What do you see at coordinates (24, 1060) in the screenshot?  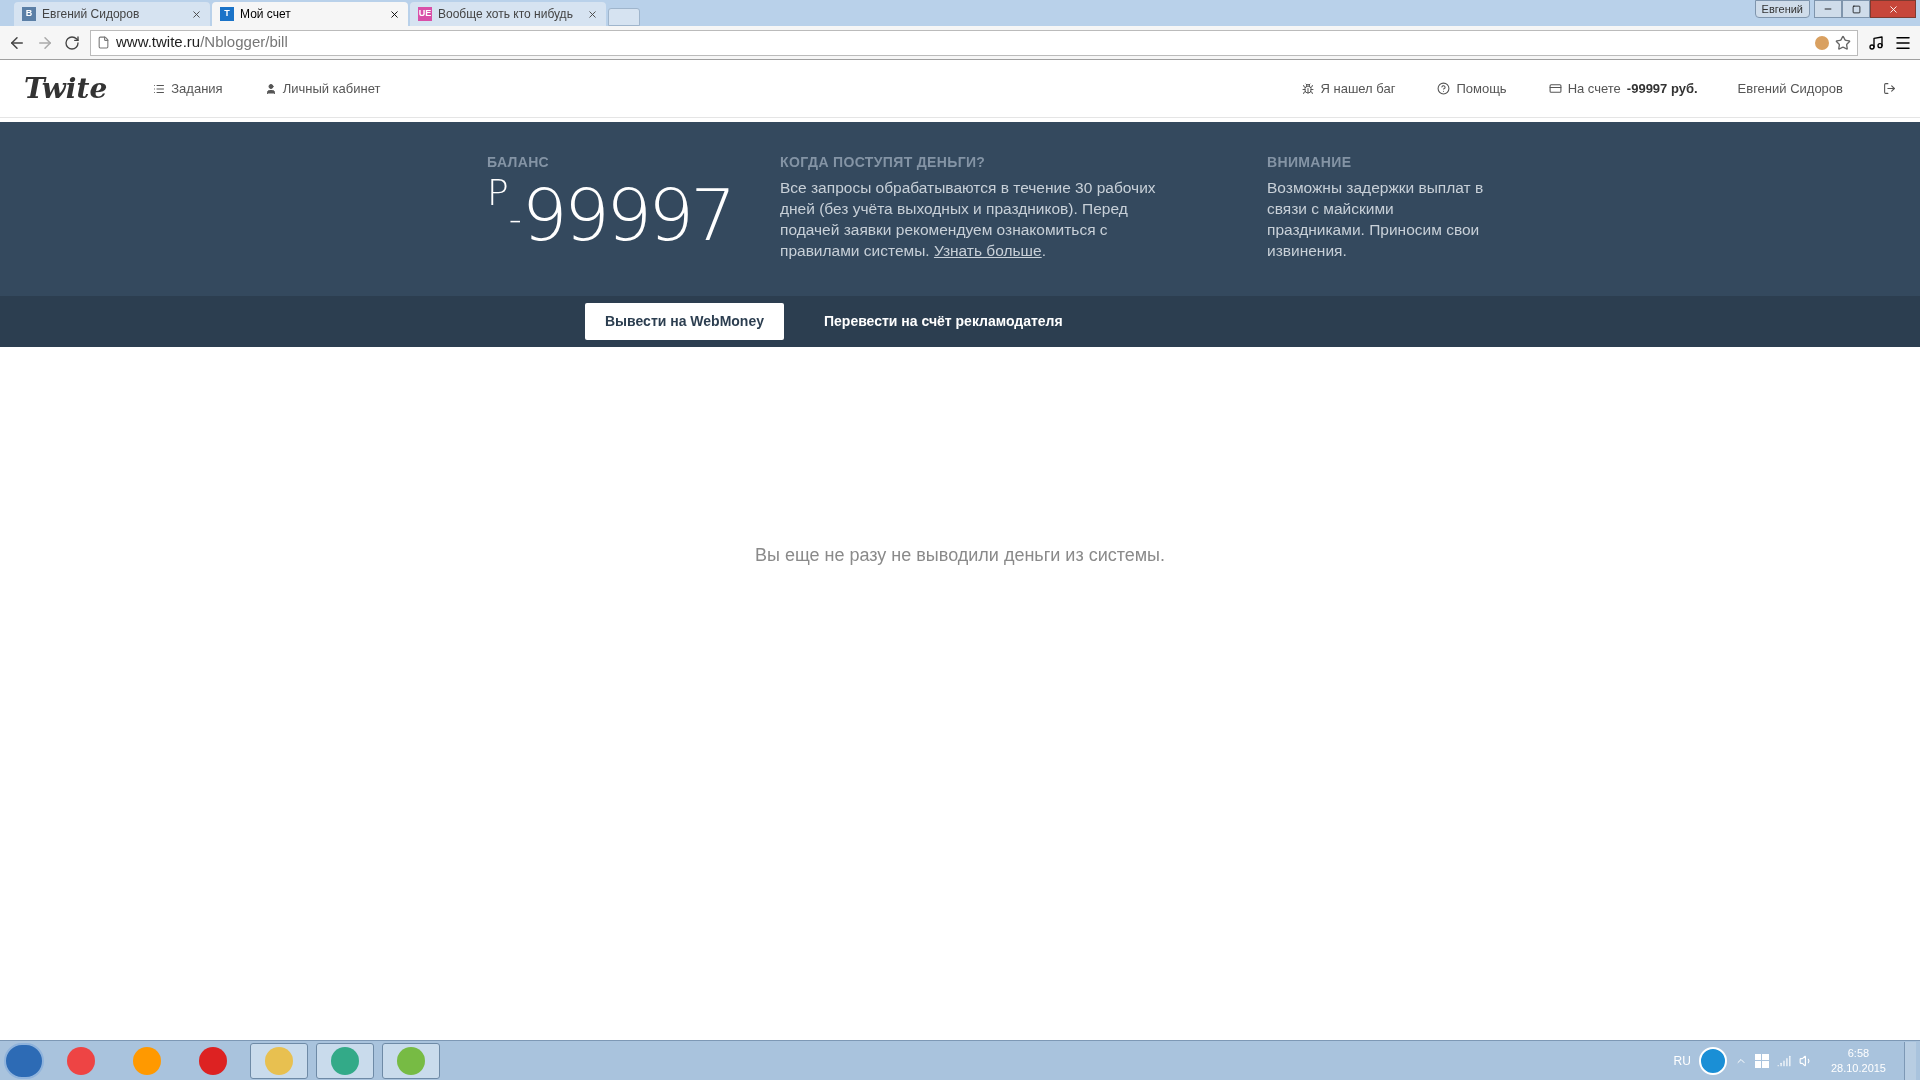 I see `start-button` at bounding box center [24, 1060].